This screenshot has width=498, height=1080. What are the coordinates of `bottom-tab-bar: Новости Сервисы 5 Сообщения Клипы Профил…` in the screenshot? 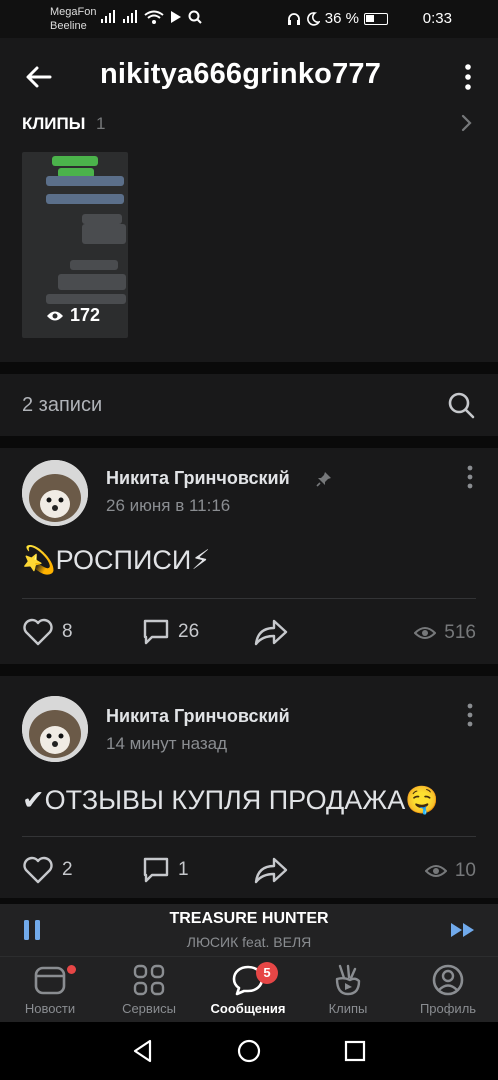 It's located at (249, 989).